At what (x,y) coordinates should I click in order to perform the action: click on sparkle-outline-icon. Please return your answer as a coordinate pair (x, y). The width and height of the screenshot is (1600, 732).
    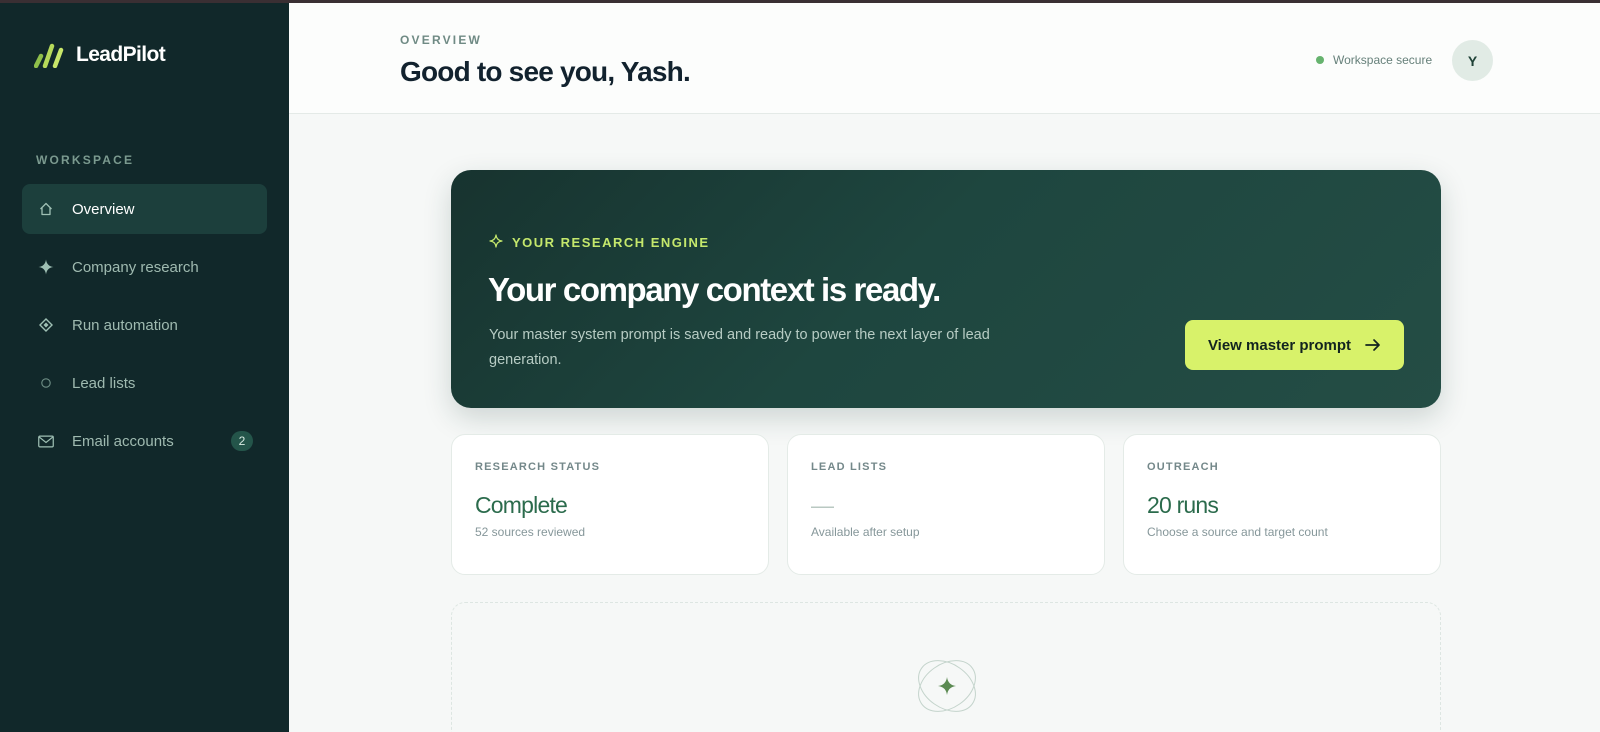
    Looking at the image, I should click on (496, 242).